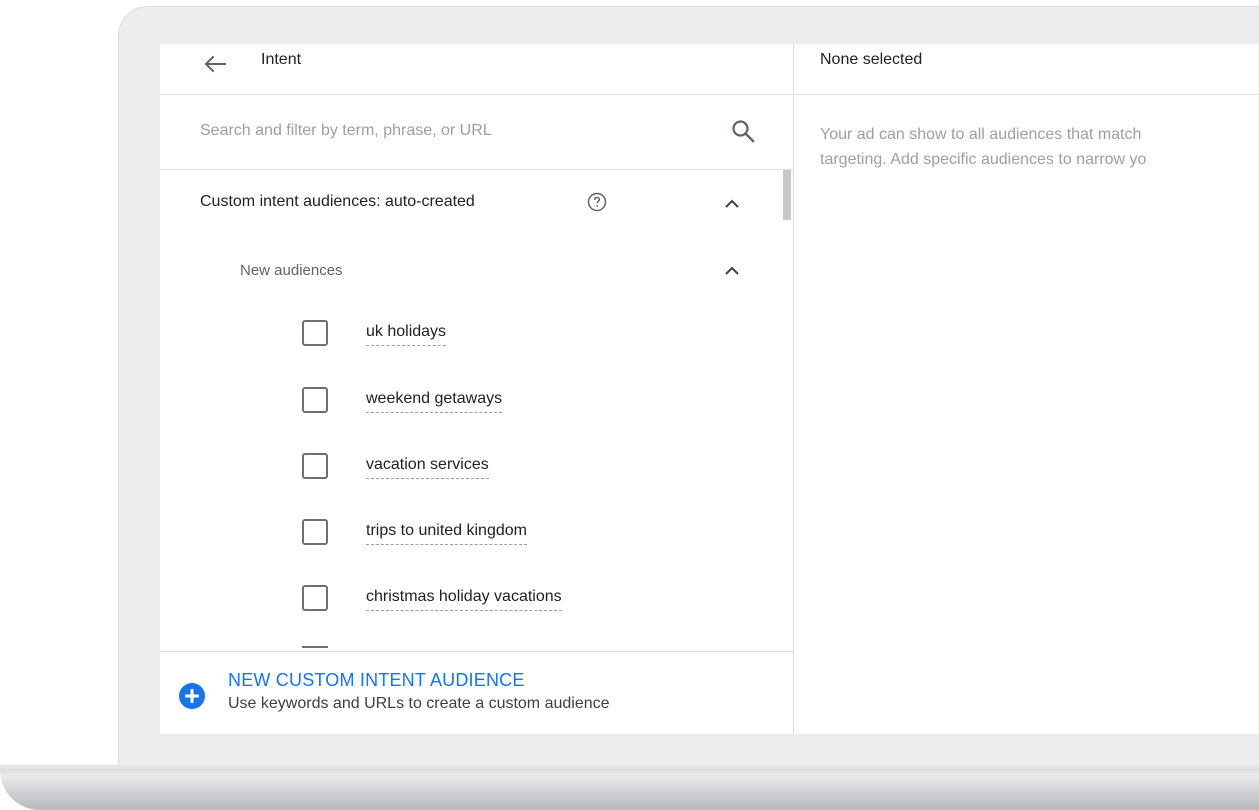  What do you see at coordinates (406, 333) in the screenshot?
I see `item-label: uk holidays` at bounding box center [406, 333].